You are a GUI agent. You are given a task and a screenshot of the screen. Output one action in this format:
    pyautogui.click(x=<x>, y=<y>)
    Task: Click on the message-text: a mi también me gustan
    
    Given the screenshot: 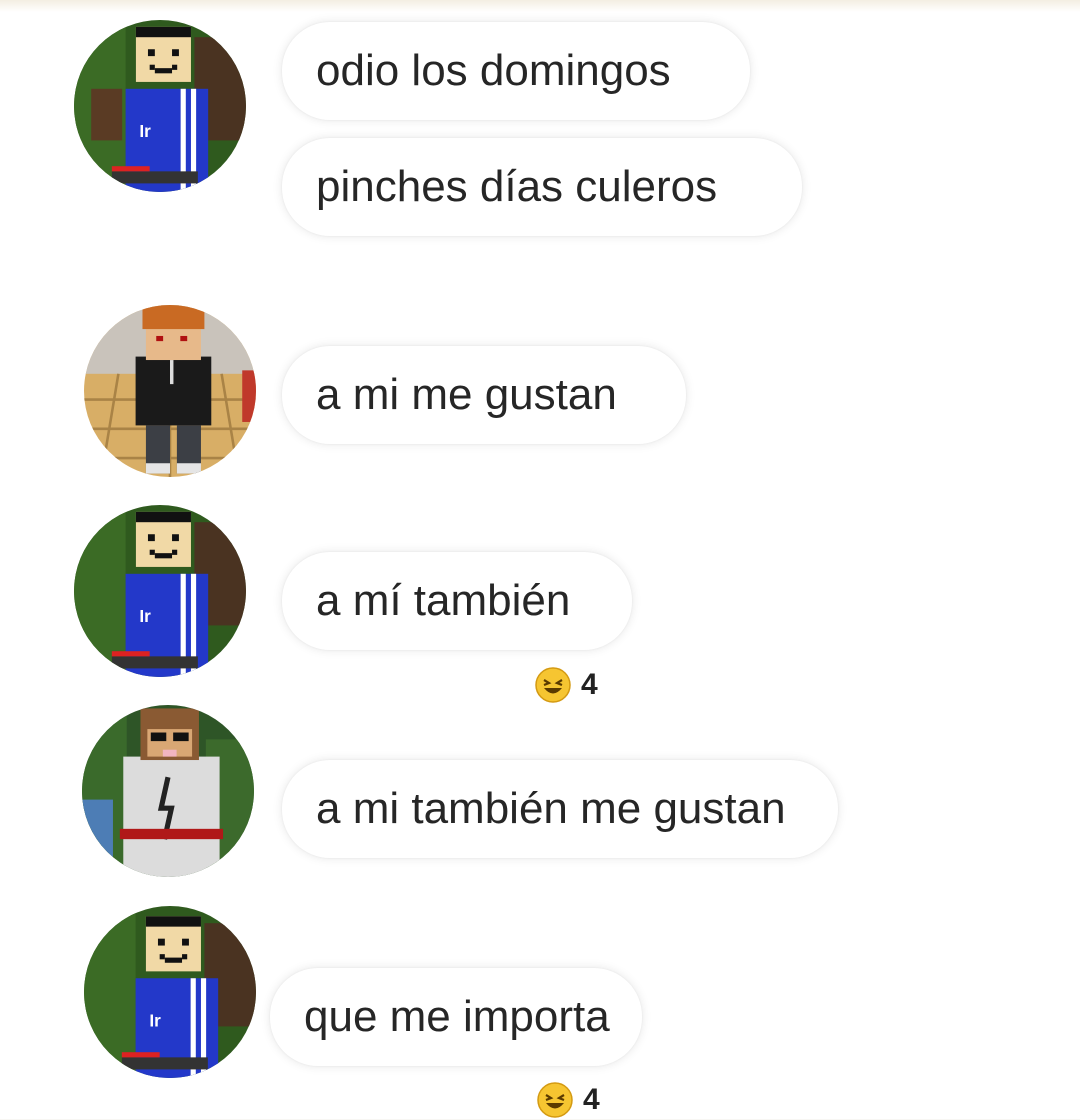 What is the action you would take?
    pyautogui.click(x=551, y=808)
    